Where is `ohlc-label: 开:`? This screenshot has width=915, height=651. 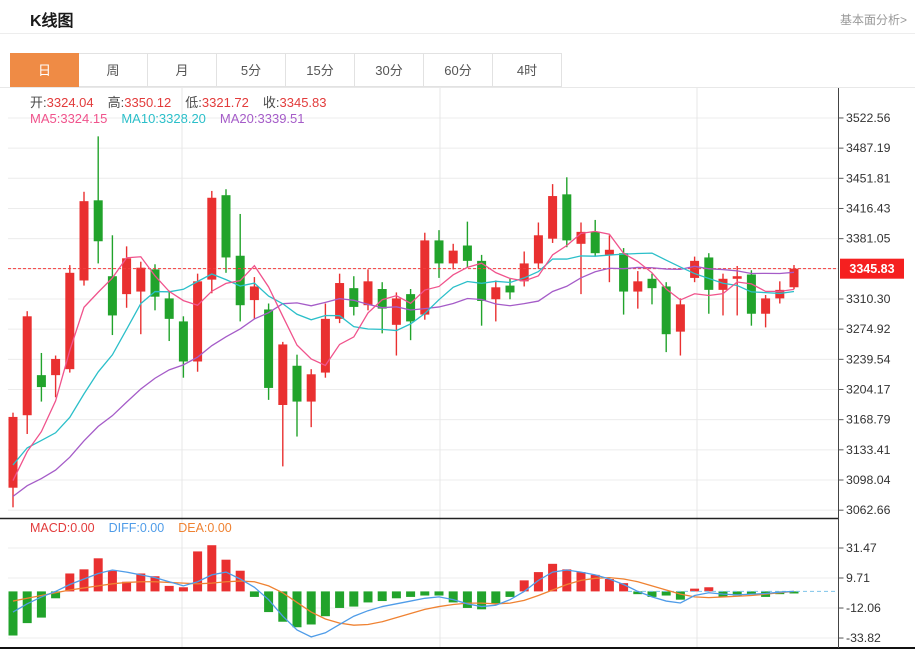
ohlc-label: 开: is located at coordinates (38, 102).